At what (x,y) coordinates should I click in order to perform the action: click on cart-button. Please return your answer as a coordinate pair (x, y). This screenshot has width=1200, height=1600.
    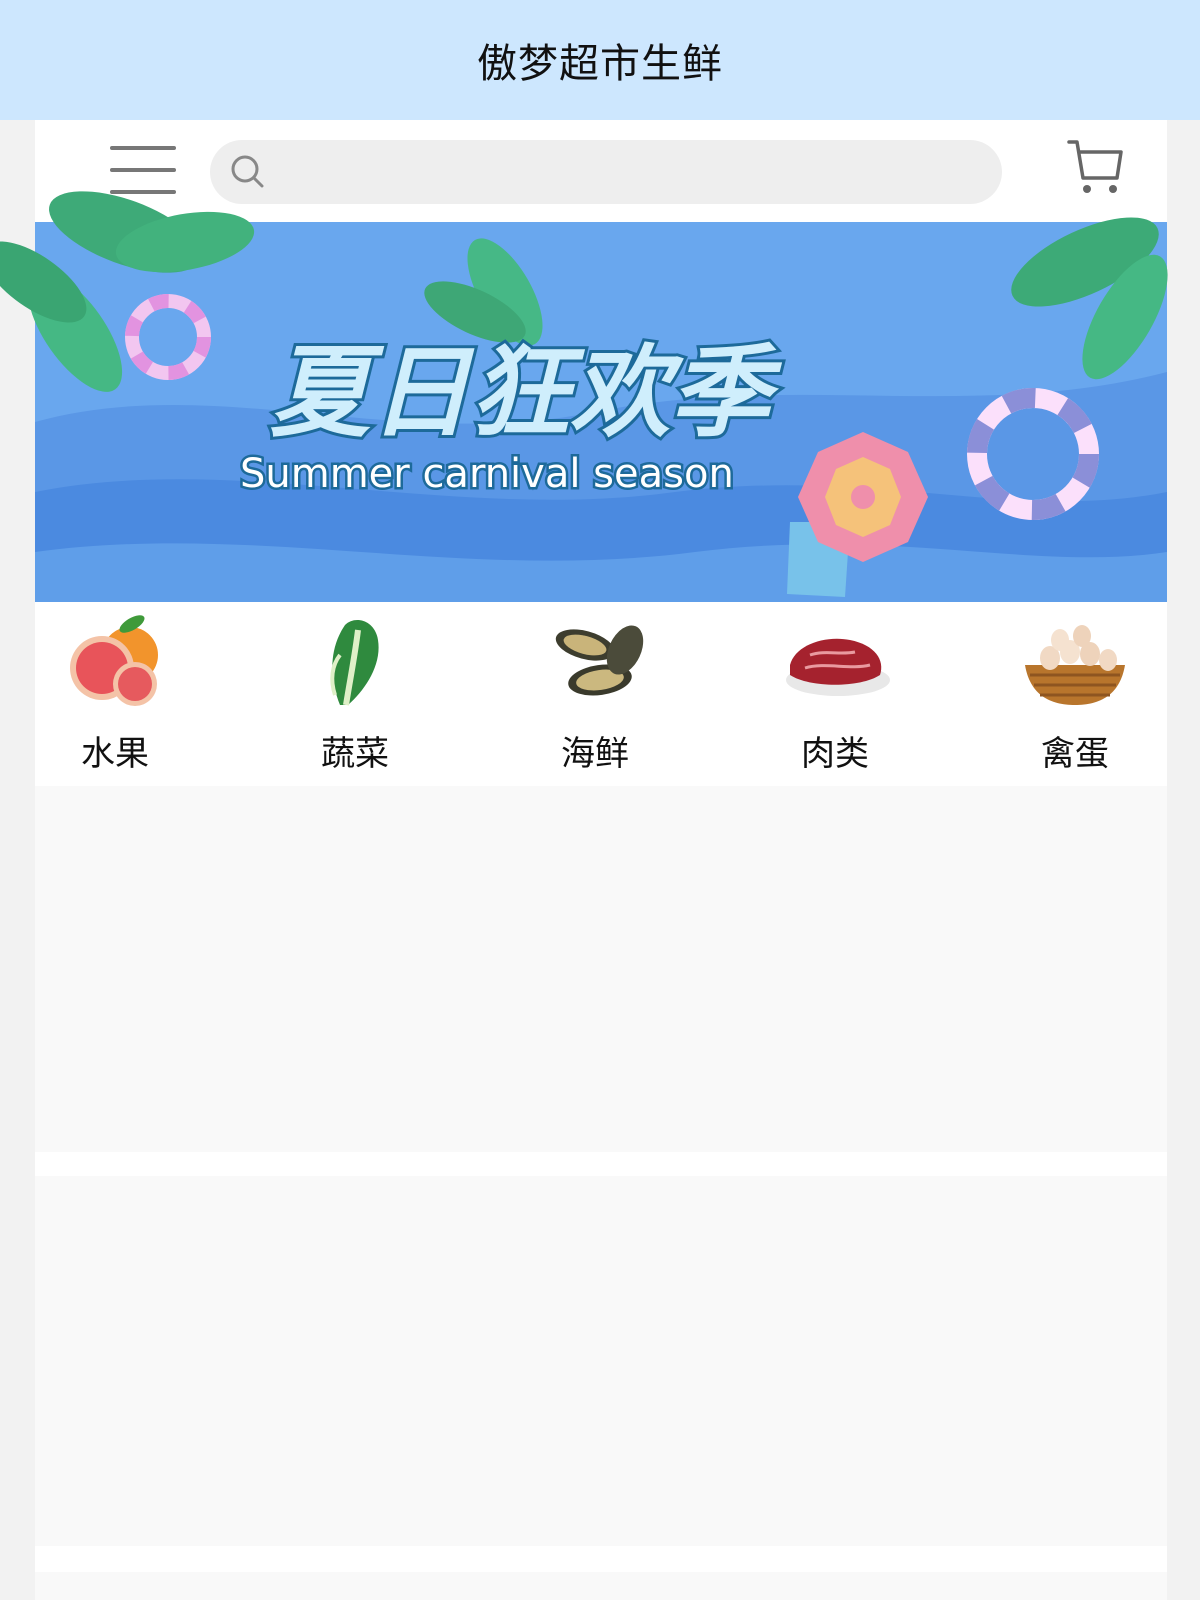
    Looking at the image, I should click on (1095, 167).